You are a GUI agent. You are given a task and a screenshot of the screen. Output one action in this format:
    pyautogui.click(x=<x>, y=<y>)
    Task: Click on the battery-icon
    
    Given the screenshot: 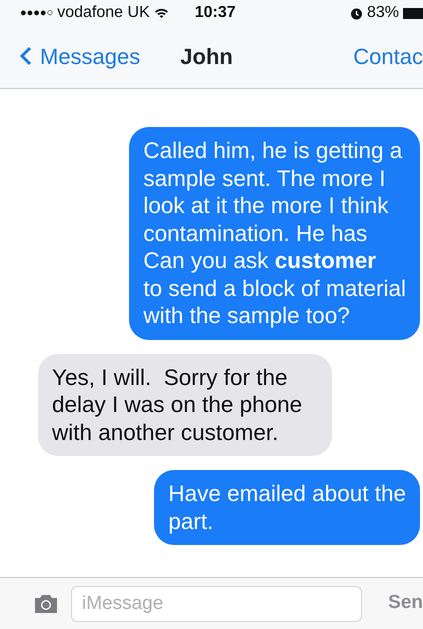 What is the action you would take?
    pyautogui.click(x=413, y=13)
    